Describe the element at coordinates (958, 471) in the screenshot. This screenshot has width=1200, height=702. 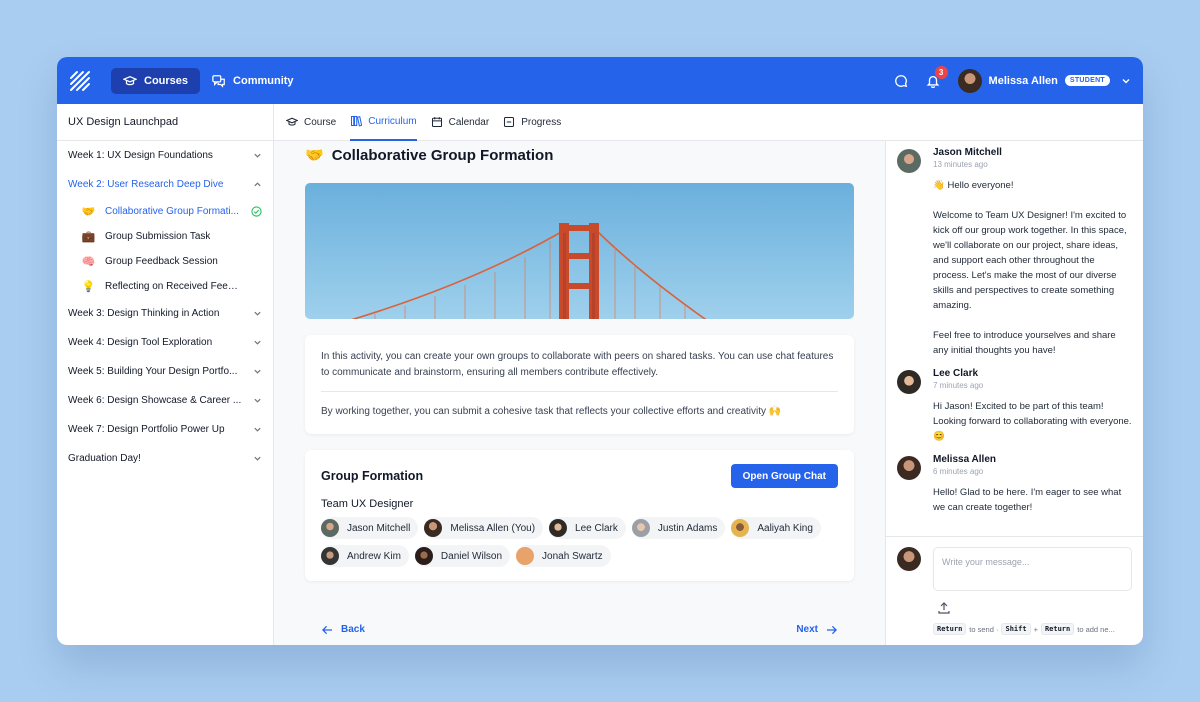
I see `message-time: 6 minutes ago` at that location.